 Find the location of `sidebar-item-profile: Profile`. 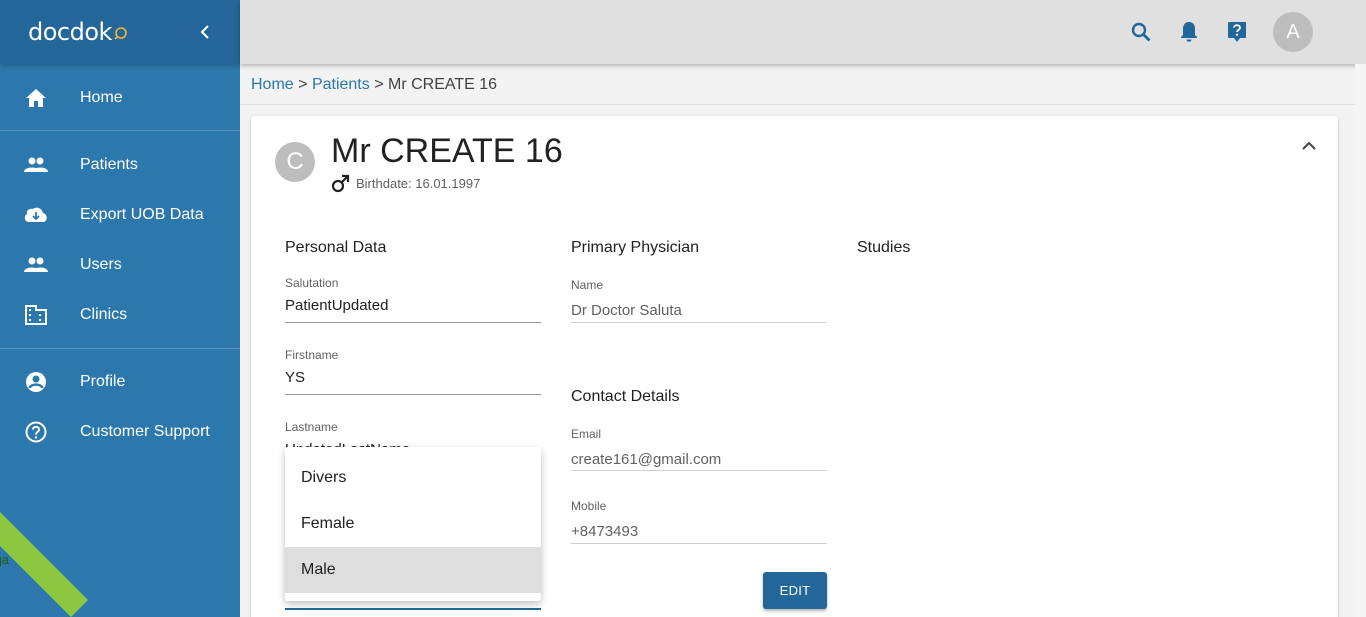

sidebar-item-profile: Profile is located at coordinates (120, 382).